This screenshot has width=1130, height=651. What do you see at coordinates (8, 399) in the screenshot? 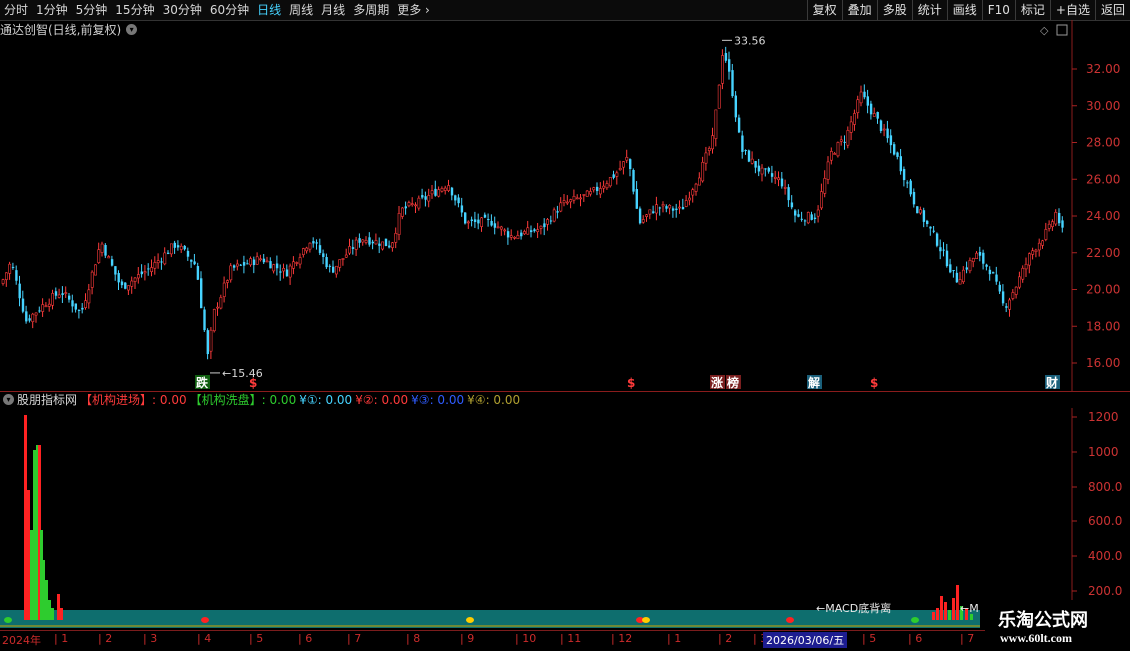
I see `indicator-toggle-icon: ▾` at bounding box center [8, 399].